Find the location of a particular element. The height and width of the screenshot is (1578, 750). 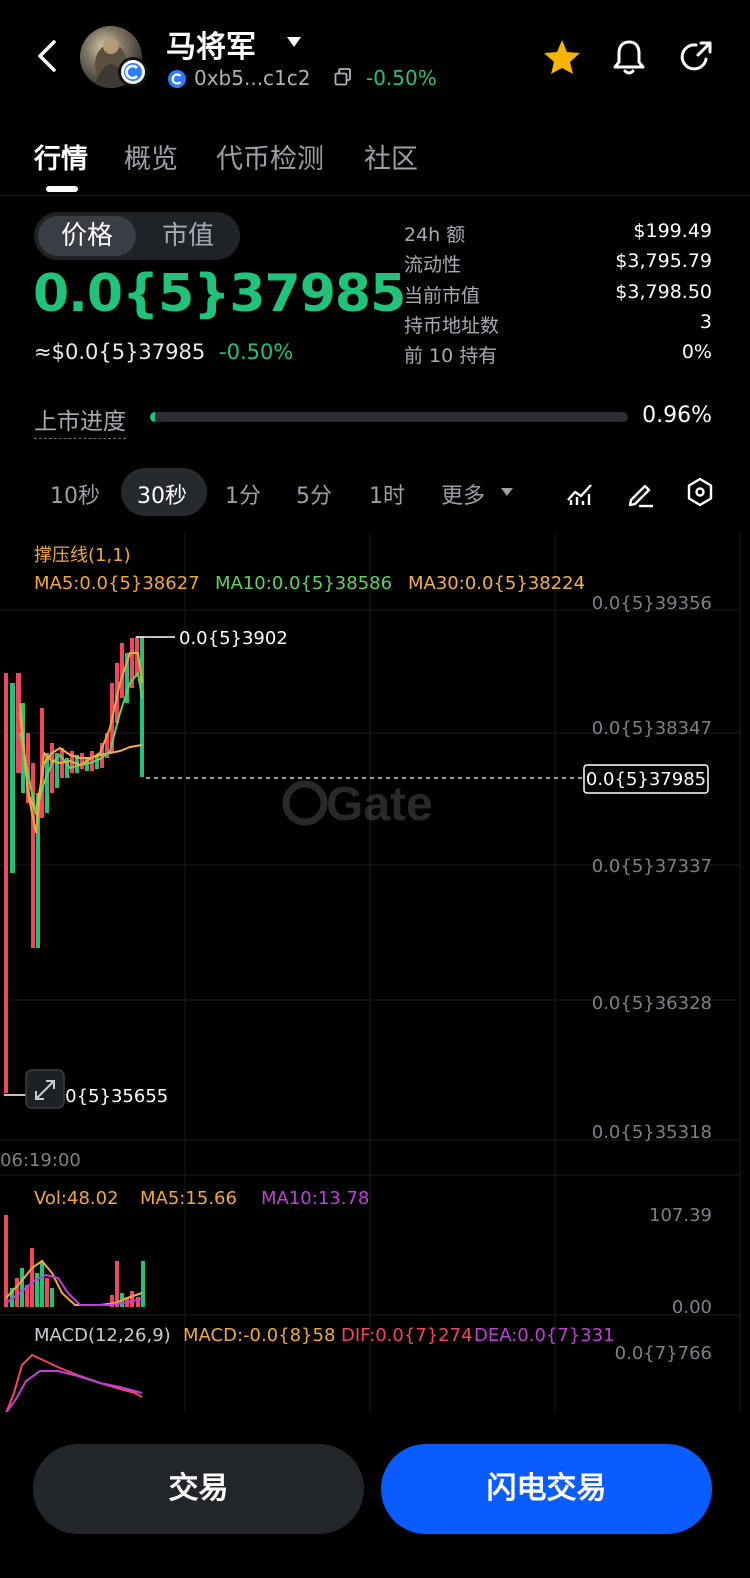

tab-underline is located at coordinates (62, 189).